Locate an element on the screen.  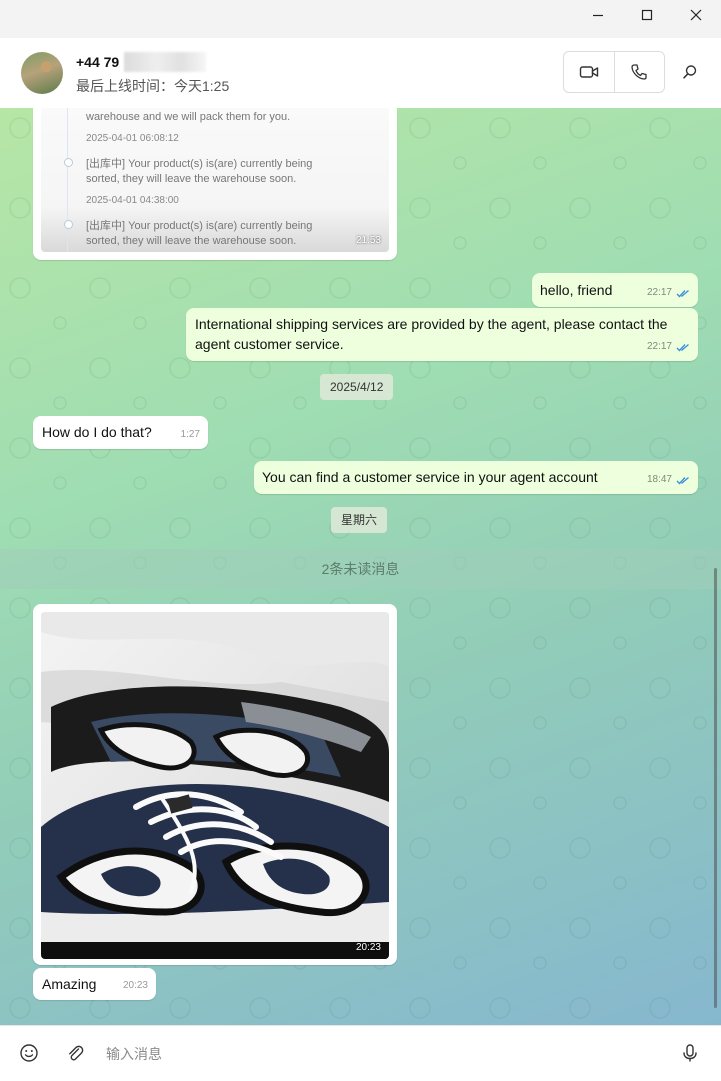
message-composer is located at coordinates (360, 1053).